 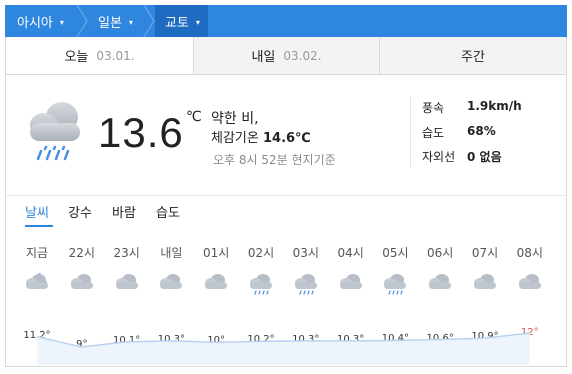 What do you see at coordinates (433, 133) in the screenshot?
I see `stat-label: 습도` at bounding box center [433, 133].